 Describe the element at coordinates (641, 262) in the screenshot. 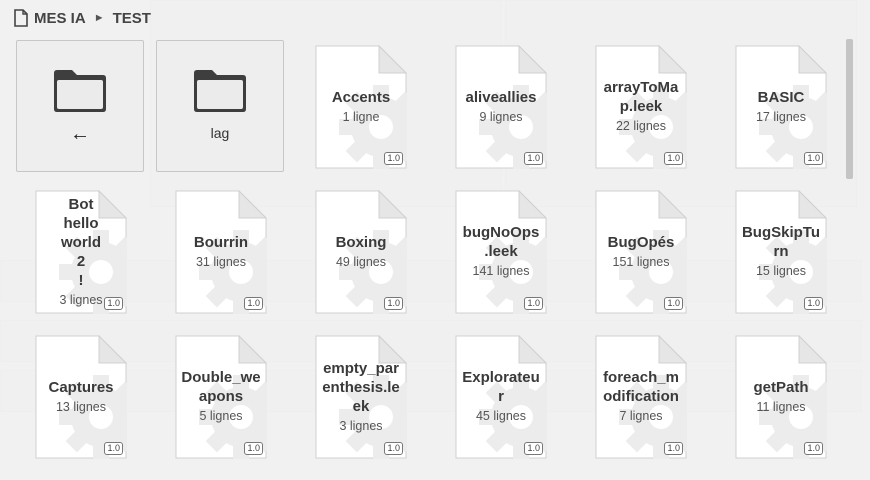

I see `file-line-count: 151 lignes` at that location.